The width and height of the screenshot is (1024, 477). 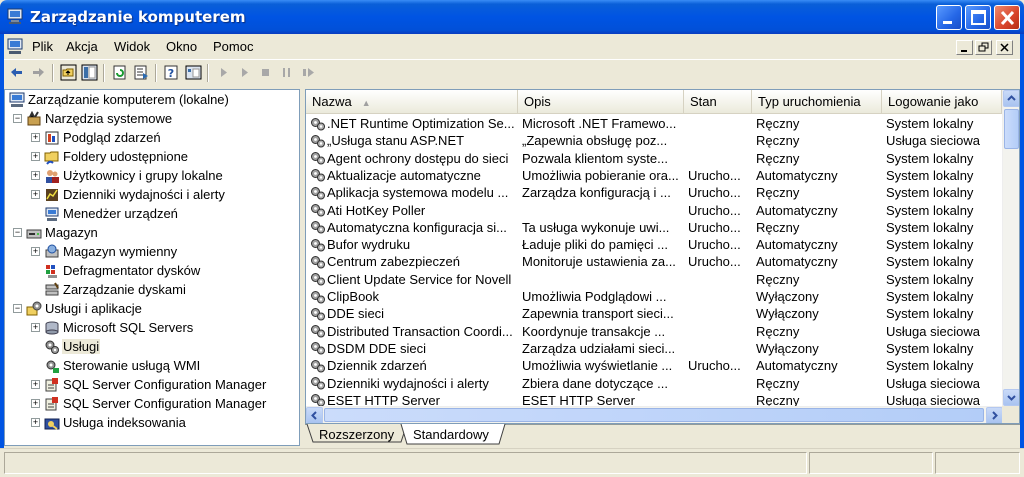 What do you see at coordinates (109, 423) in the screenshot?
I see `tree-item-indexing-service: + Usługa indeksowania` at bounding box center [109, 423].